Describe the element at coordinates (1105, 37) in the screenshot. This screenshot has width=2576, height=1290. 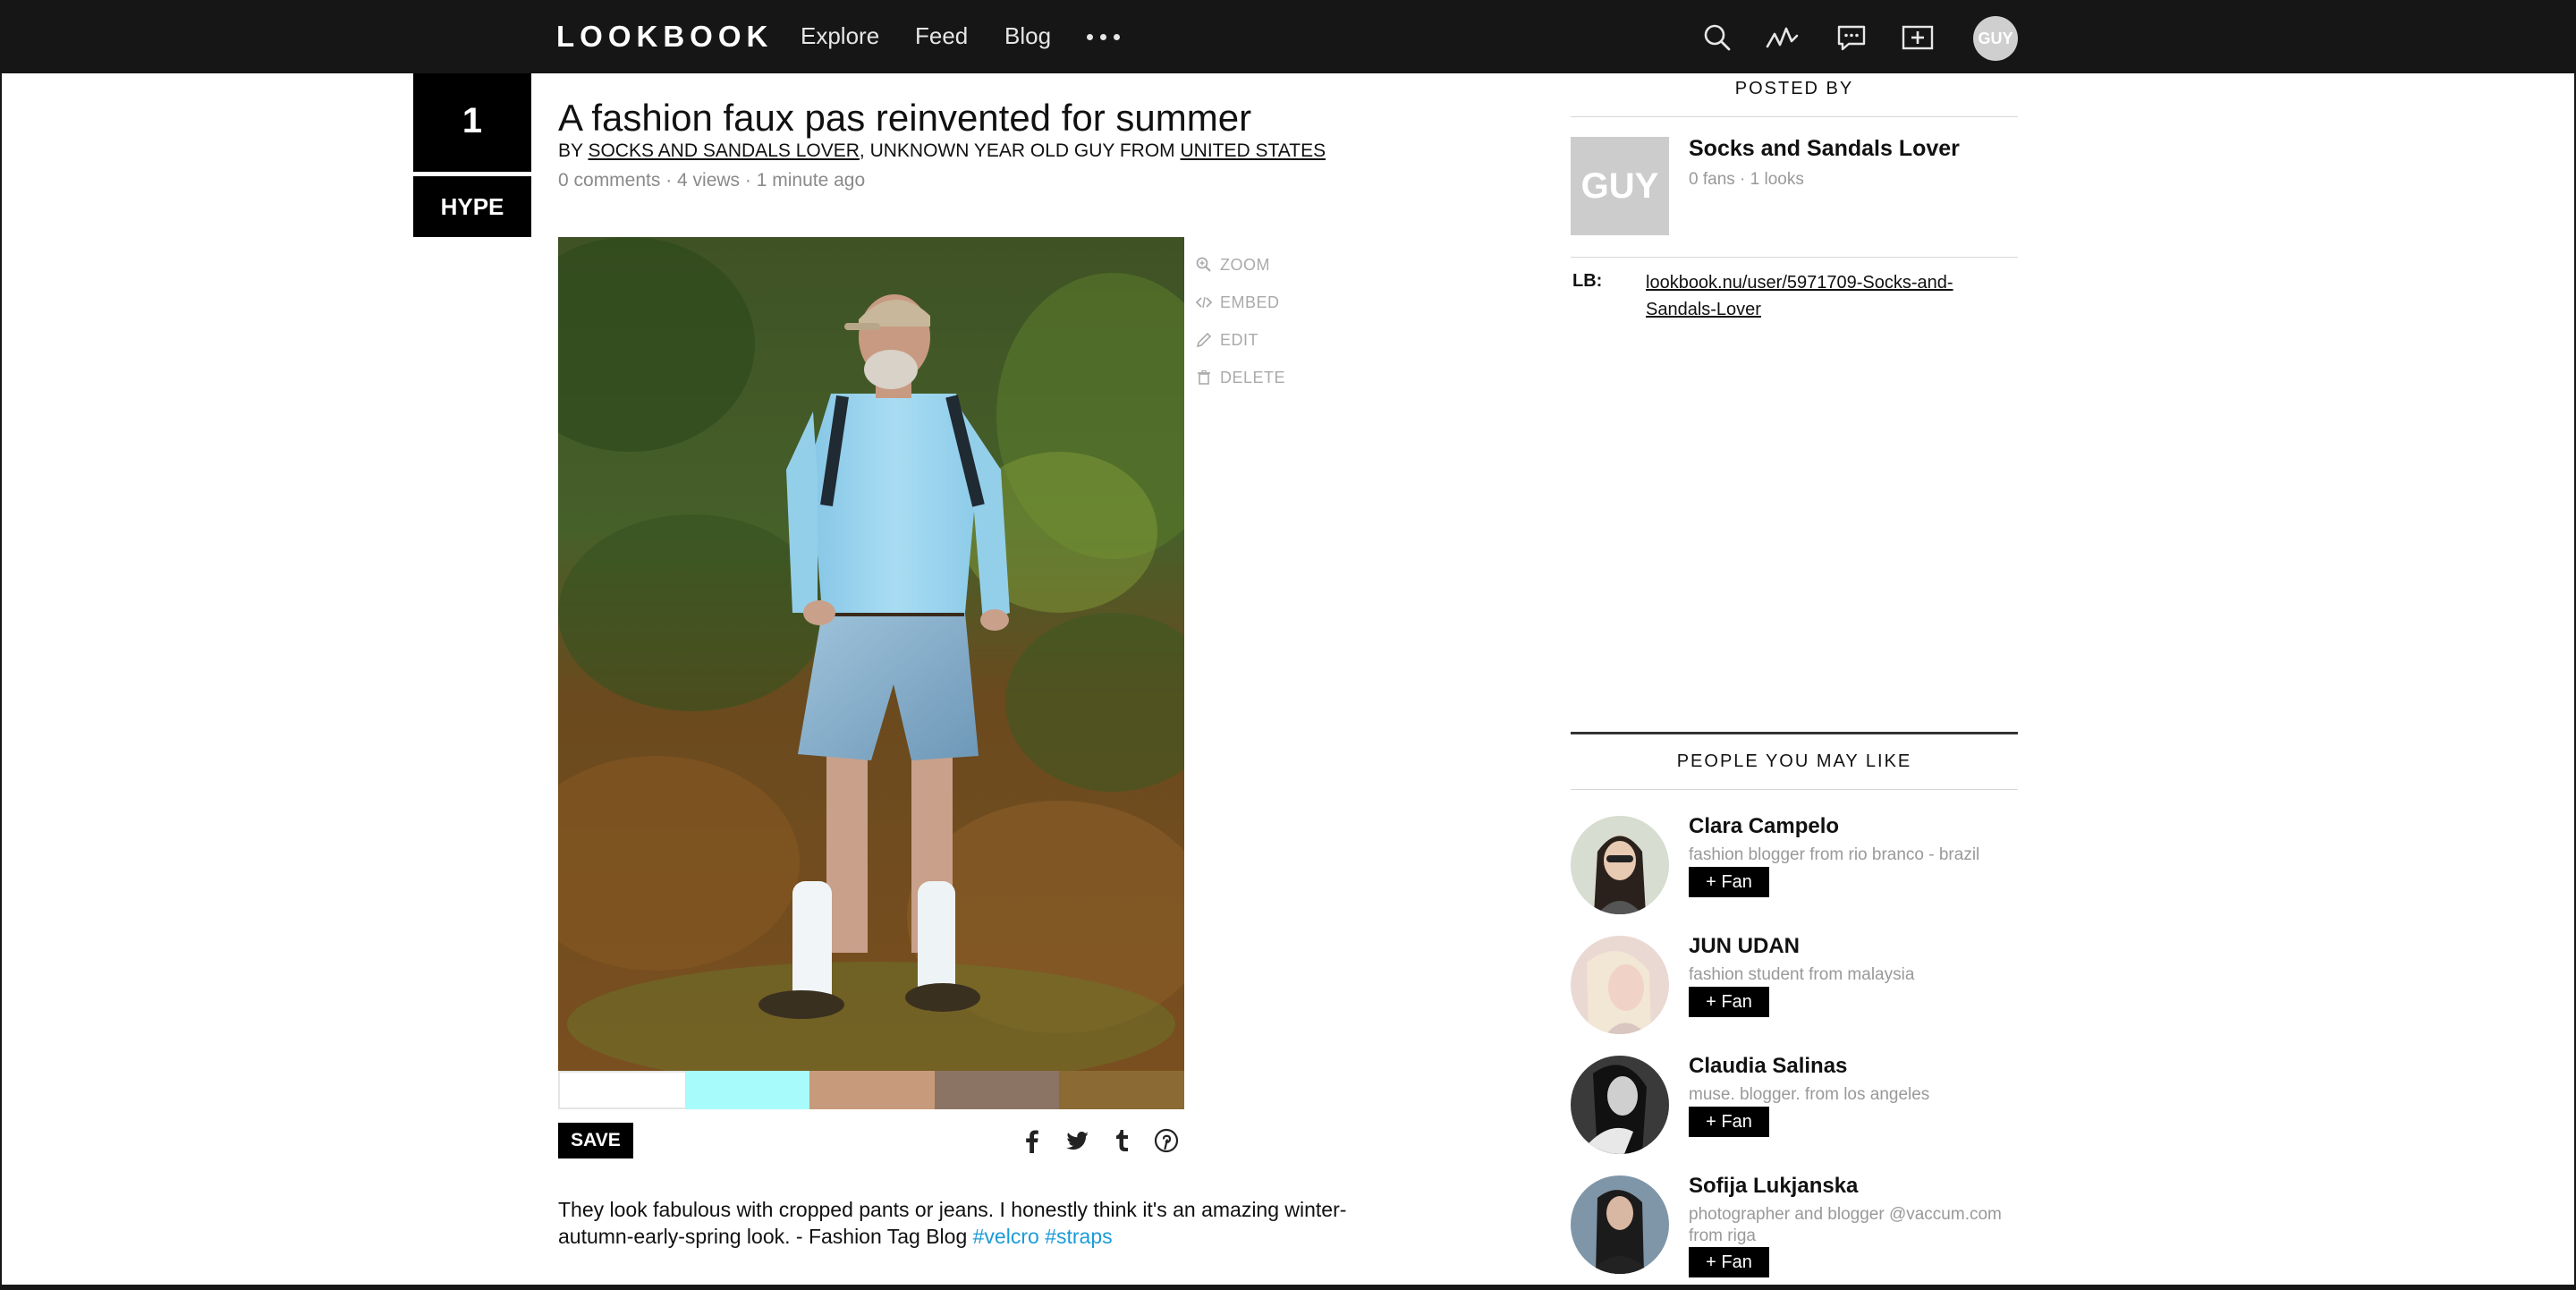
I see `more-menu-icon` at that location.